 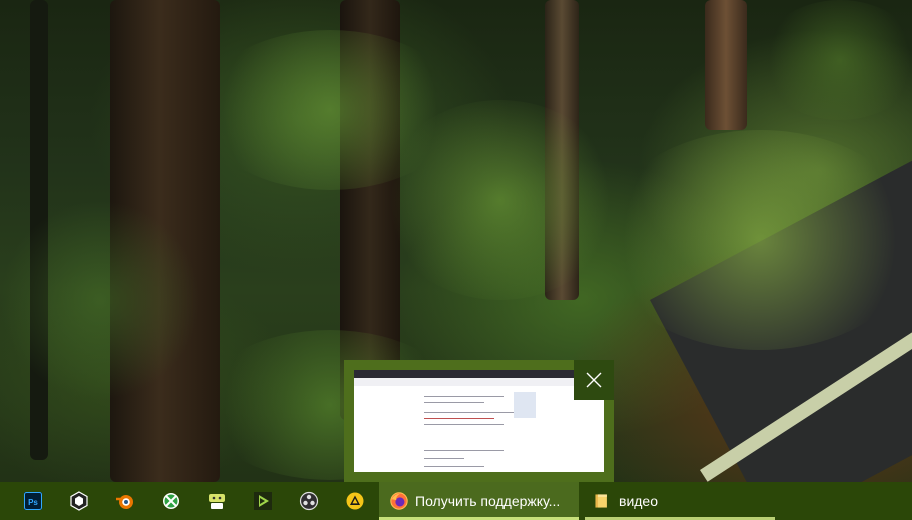 I want to click on taskbar-task-folder: видео, so click(x=680, y=501).